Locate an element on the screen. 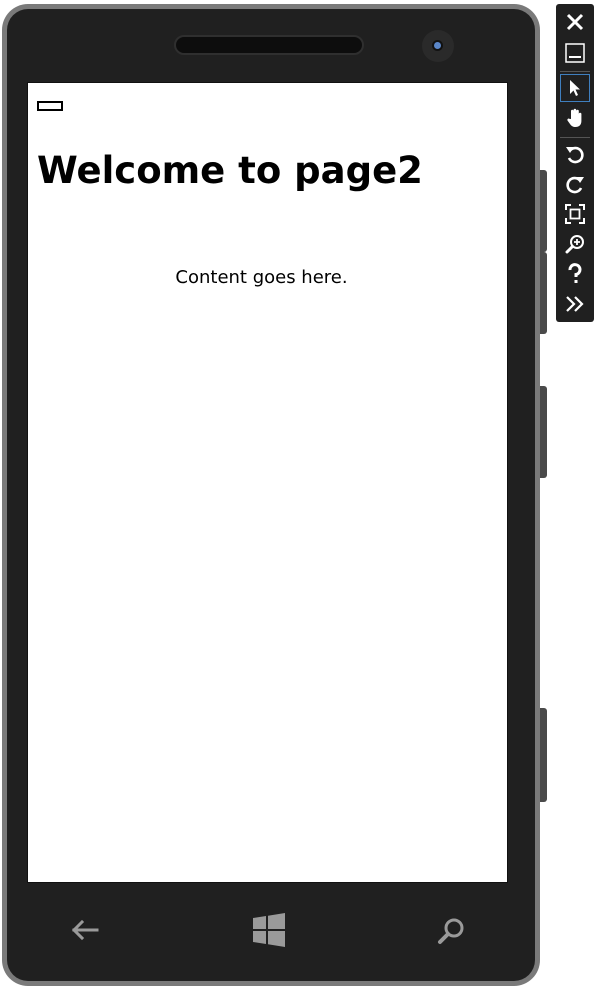 Image resolution: width=597 pixels, height=991 pixels. pointer-icon is located at coordinates (575, 88).